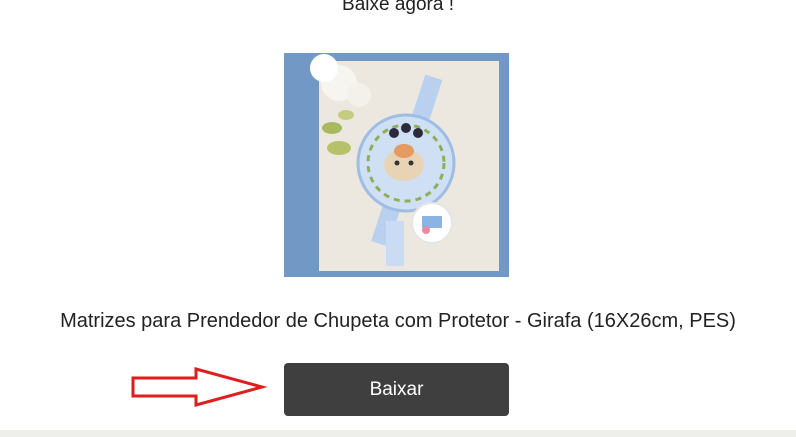 This screenshot has height=437, width=796. What do you see at coordinates (404, 162) in the screenshot?
I see `product-photo` at bounding box center [404, 162].